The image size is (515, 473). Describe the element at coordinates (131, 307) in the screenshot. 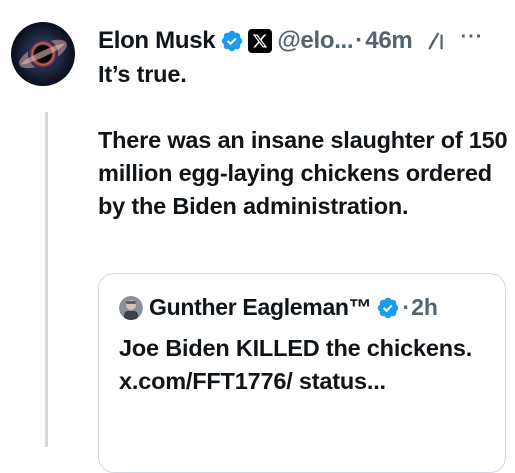

I see `quote-author-avatar` at that location.